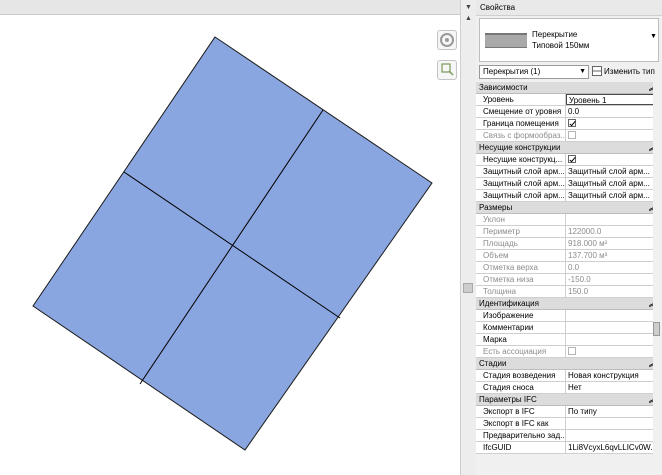 This screenshot has height=475, width=662. I want to click on property-row: Изображение, so click(568, 316).